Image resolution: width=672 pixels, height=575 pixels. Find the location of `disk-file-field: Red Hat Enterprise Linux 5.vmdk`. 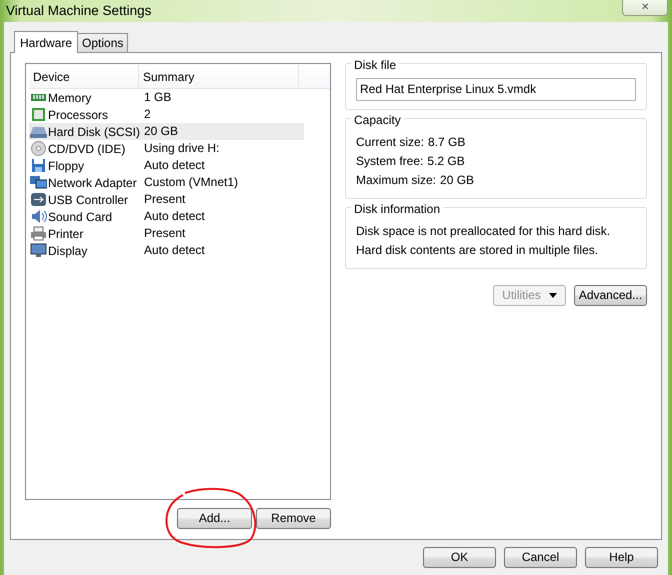

disk-file-field: Red Hat Enterprise Linux 5.vmdk is located at coordinates (496, 89).